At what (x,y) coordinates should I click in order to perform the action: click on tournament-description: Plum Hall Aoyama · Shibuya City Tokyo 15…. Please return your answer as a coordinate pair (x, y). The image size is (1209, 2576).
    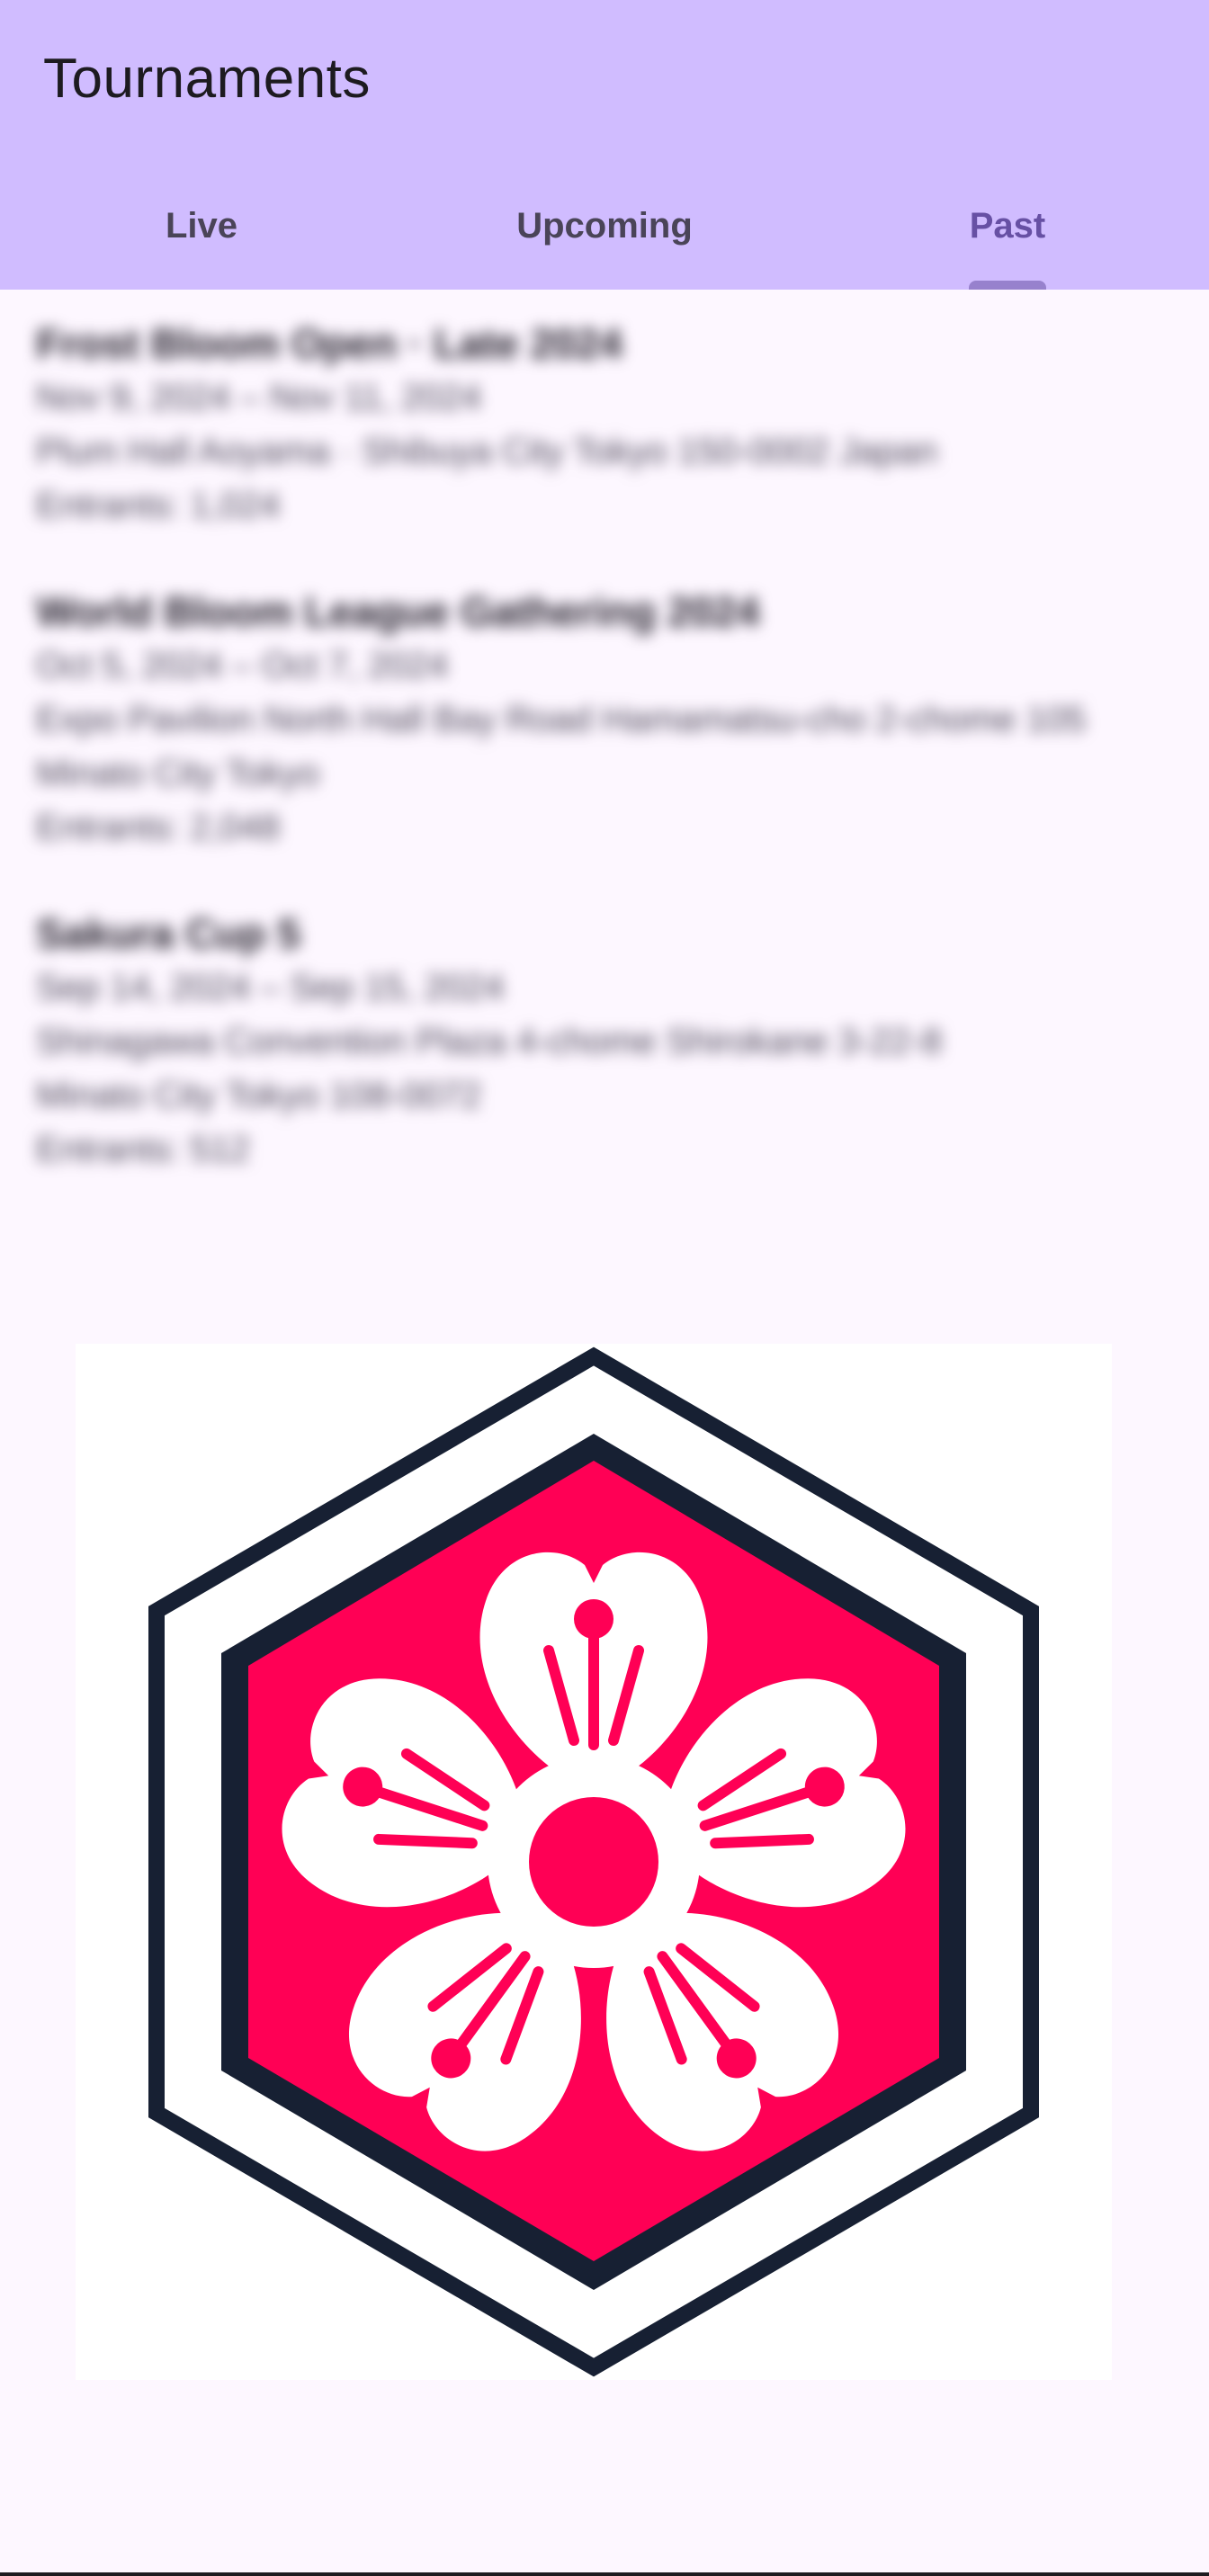
    Looking at the image, I should click on (487, 451).